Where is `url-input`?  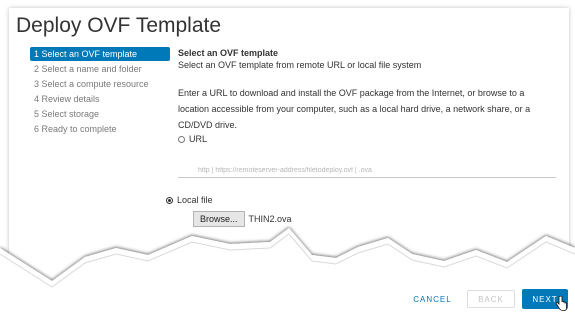
url-input is located at coordinates (367, 171).